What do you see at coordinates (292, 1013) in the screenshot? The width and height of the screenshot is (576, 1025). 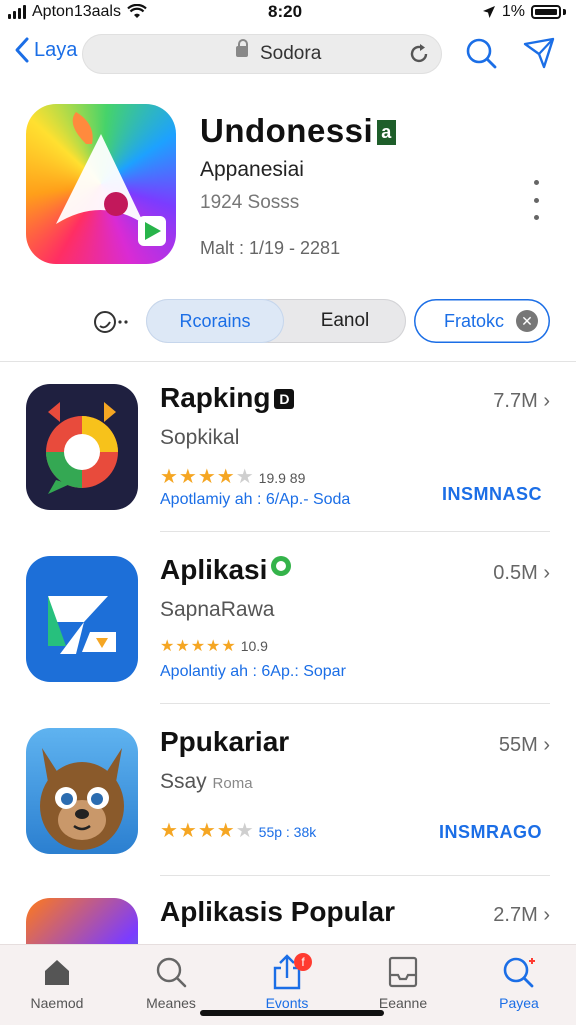 I see `home-indicator` at bounding box center [292, 1013].